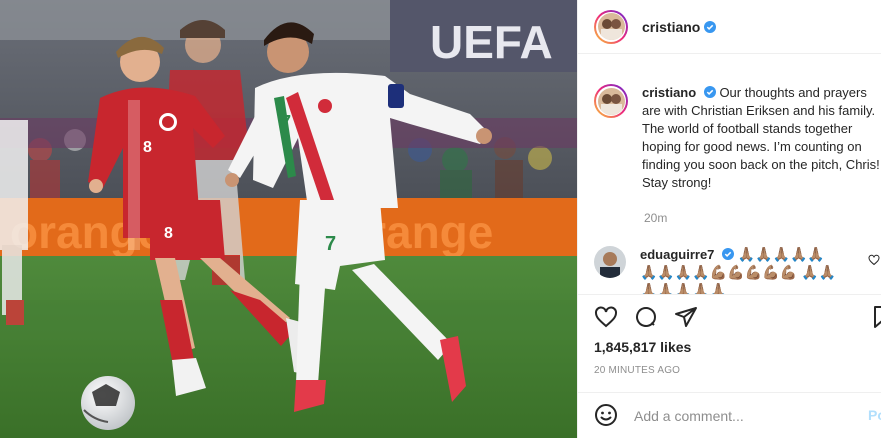  I want to click on left-player-shorts-number: 8, so click(168, 233).